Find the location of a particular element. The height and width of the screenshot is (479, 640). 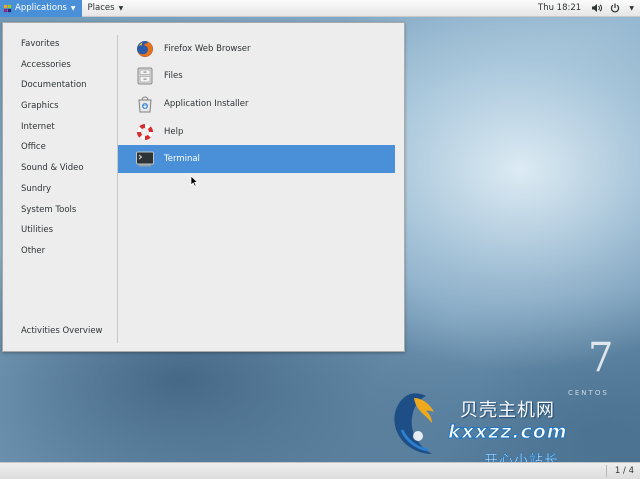

app-item-files: Files is located at coordinates (256, 77).